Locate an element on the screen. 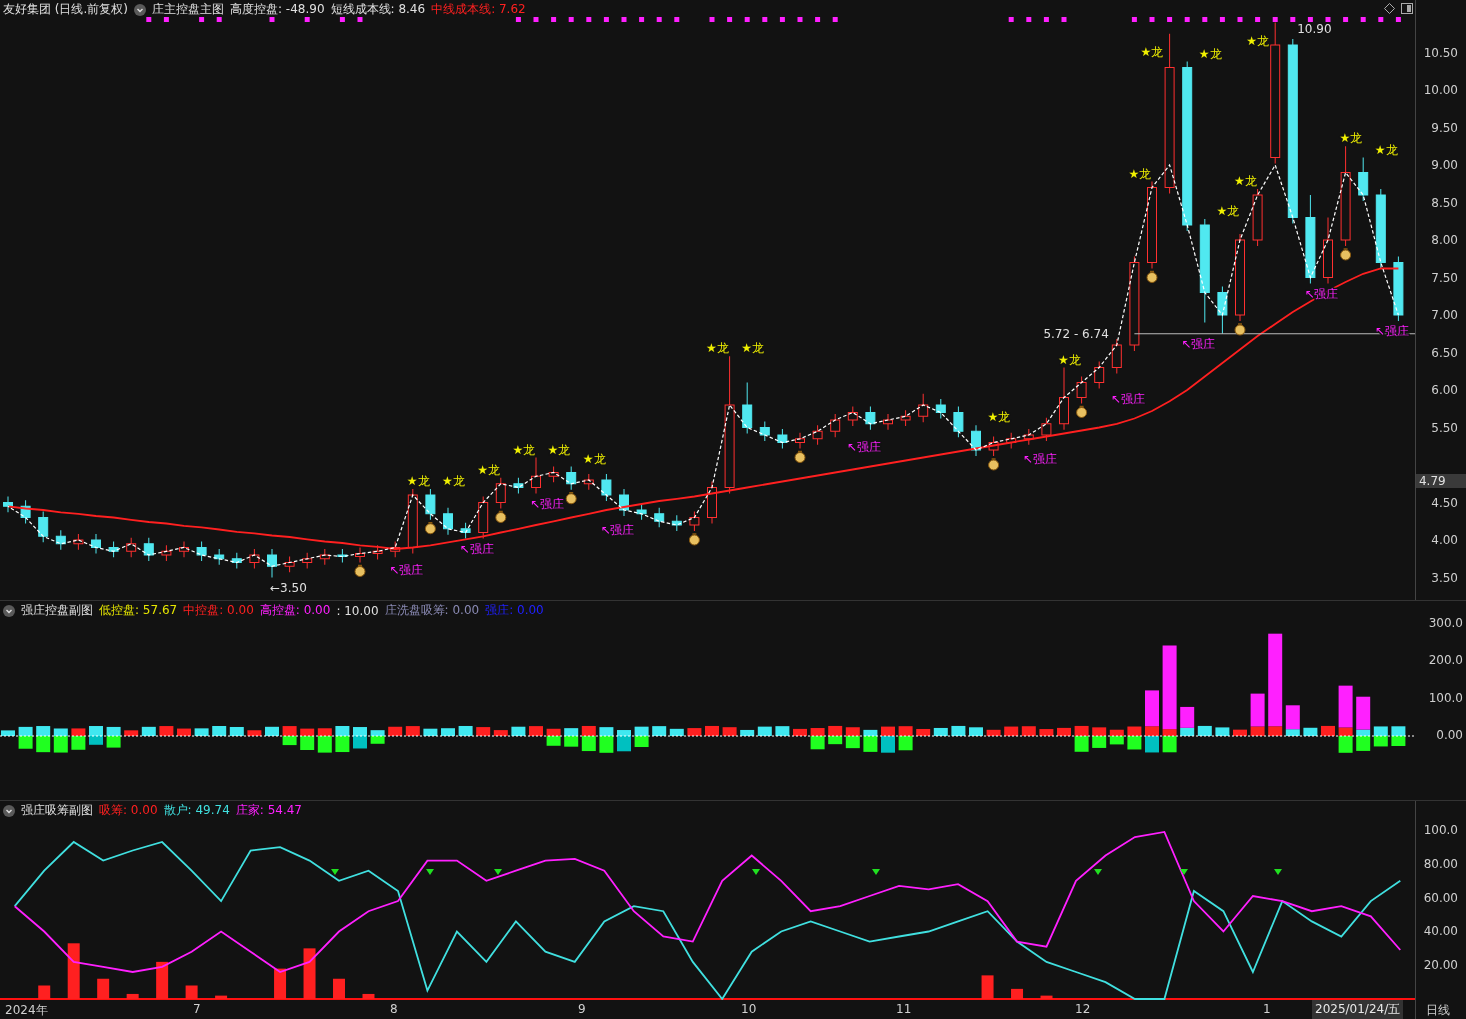  price-tag: 4.79 is located at coordinates (1441, 480).